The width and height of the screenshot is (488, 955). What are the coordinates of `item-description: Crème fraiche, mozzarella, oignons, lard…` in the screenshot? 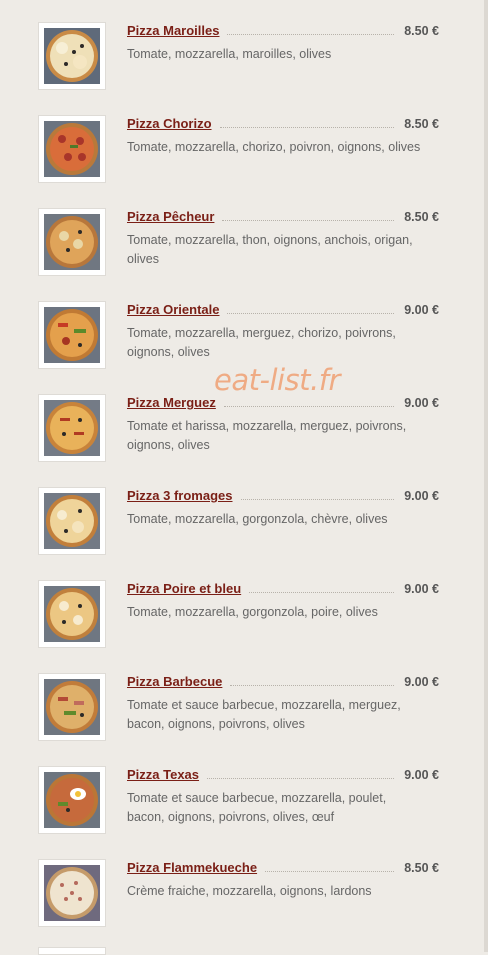 It's located at (249, 891).